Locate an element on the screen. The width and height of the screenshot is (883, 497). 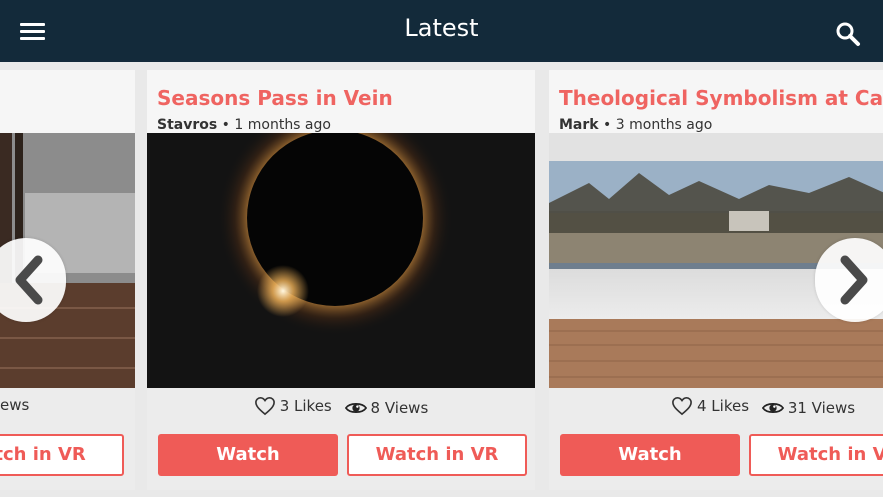
views-count: 31 Views is located at coordinates (821, 408).